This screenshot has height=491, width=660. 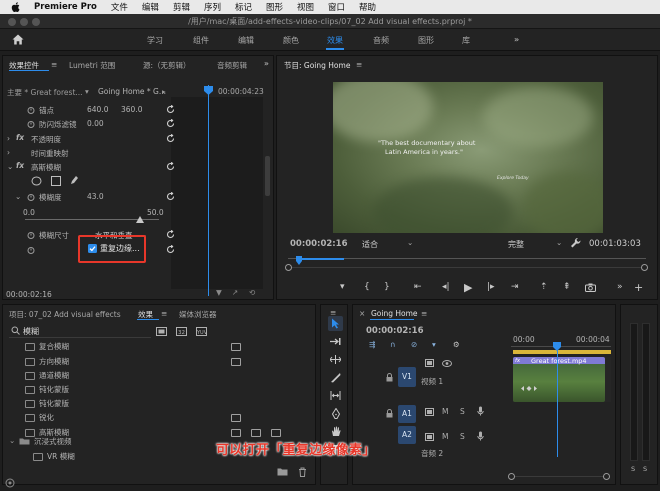 What do you see at coordinates (97, 109) in the screenshot?
I see `anchor-x-value: 640.0` at bounding box center [97, 109].